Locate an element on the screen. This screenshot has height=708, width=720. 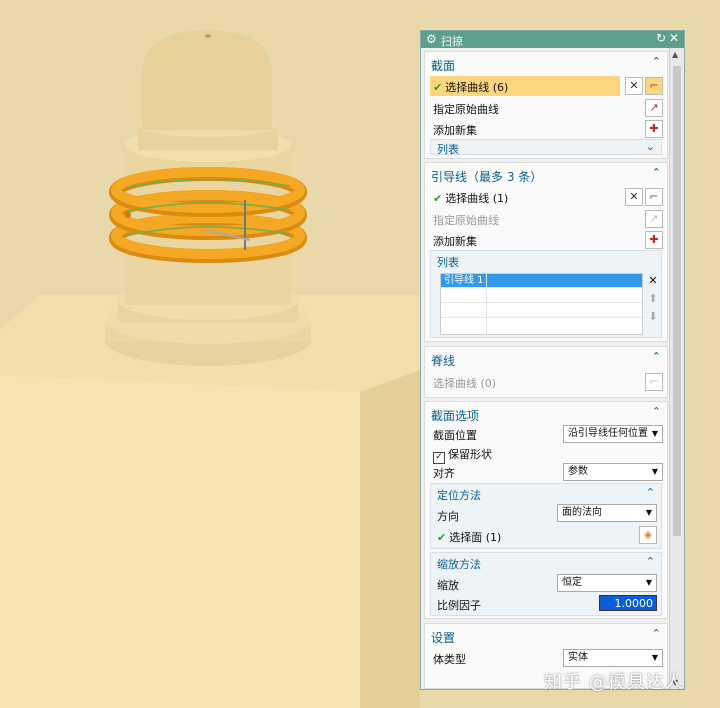
scroll-thumb is located at coordinates (677, 301).